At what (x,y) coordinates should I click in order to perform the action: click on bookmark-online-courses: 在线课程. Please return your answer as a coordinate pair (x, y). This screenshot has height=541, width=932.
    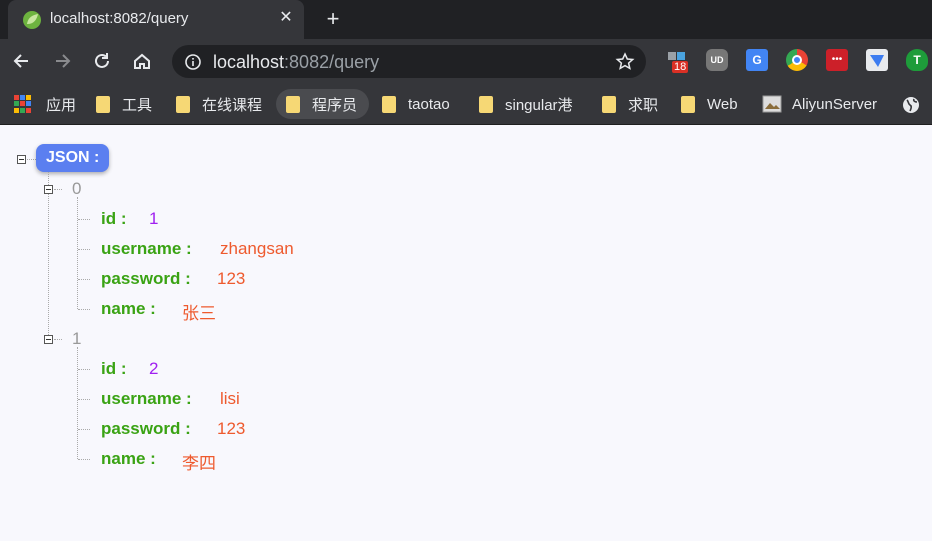
    Looking at the image, I should click on (219, 104).